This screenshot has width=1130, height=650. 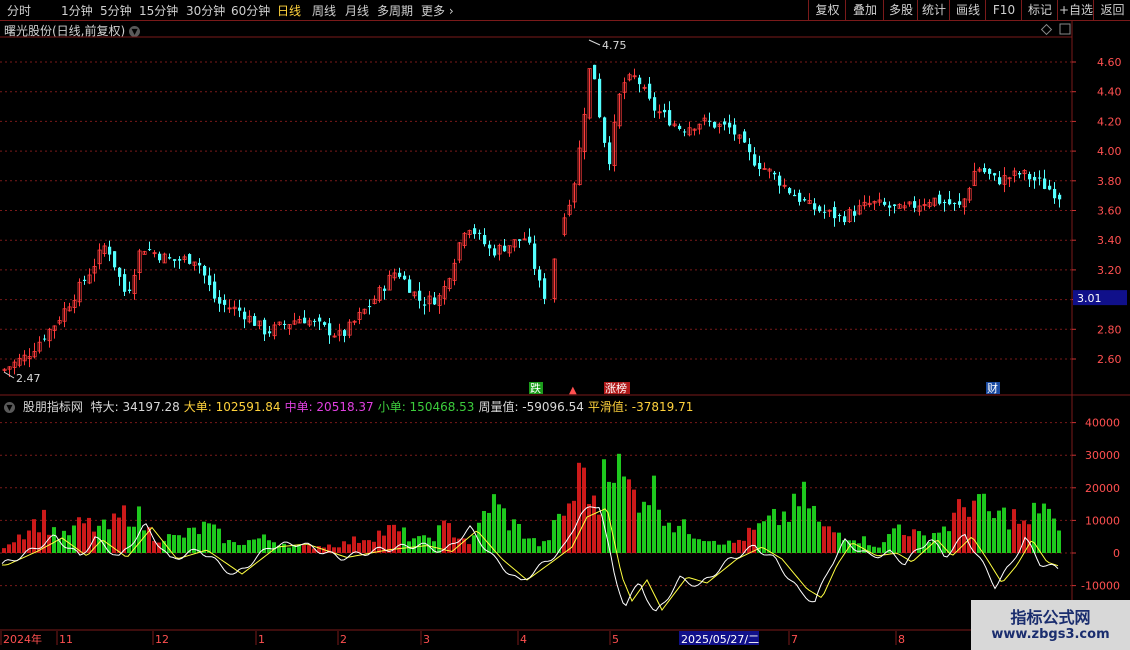 What do you see at coordinates (9, 407) in the screenshot?
I see `chevron-down-icon: ▼` at bounding box center [9, 407].